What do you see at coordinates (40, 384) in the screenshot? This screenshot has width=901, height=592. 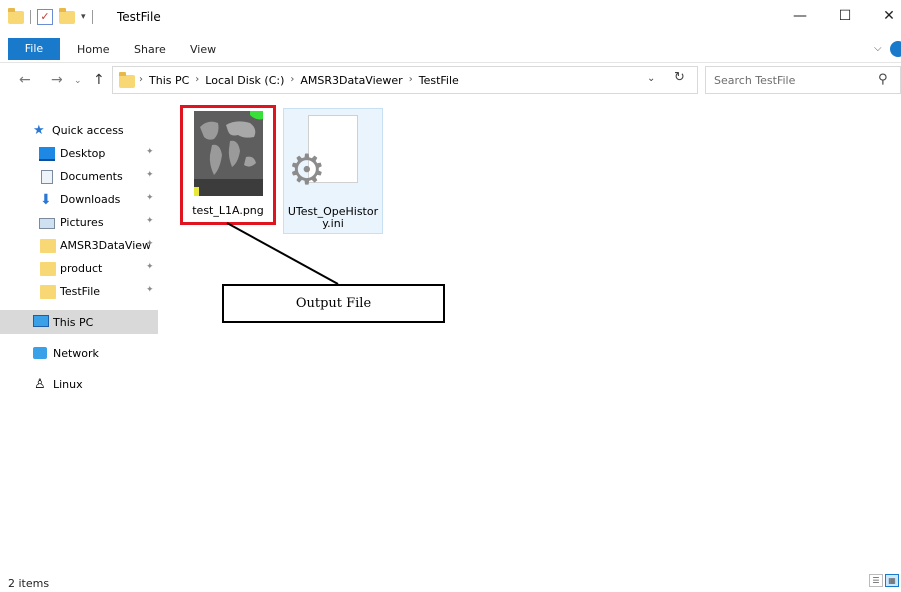 I see `linux-penguin-icon: ♙` at bounding box center [40, 384].